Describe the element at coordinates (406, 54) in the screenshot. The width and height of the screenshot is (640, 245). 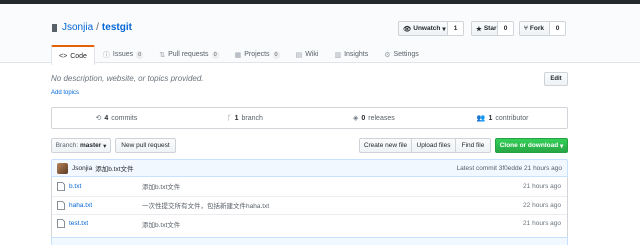
I see `tab-settings-label: Settings` at that location.